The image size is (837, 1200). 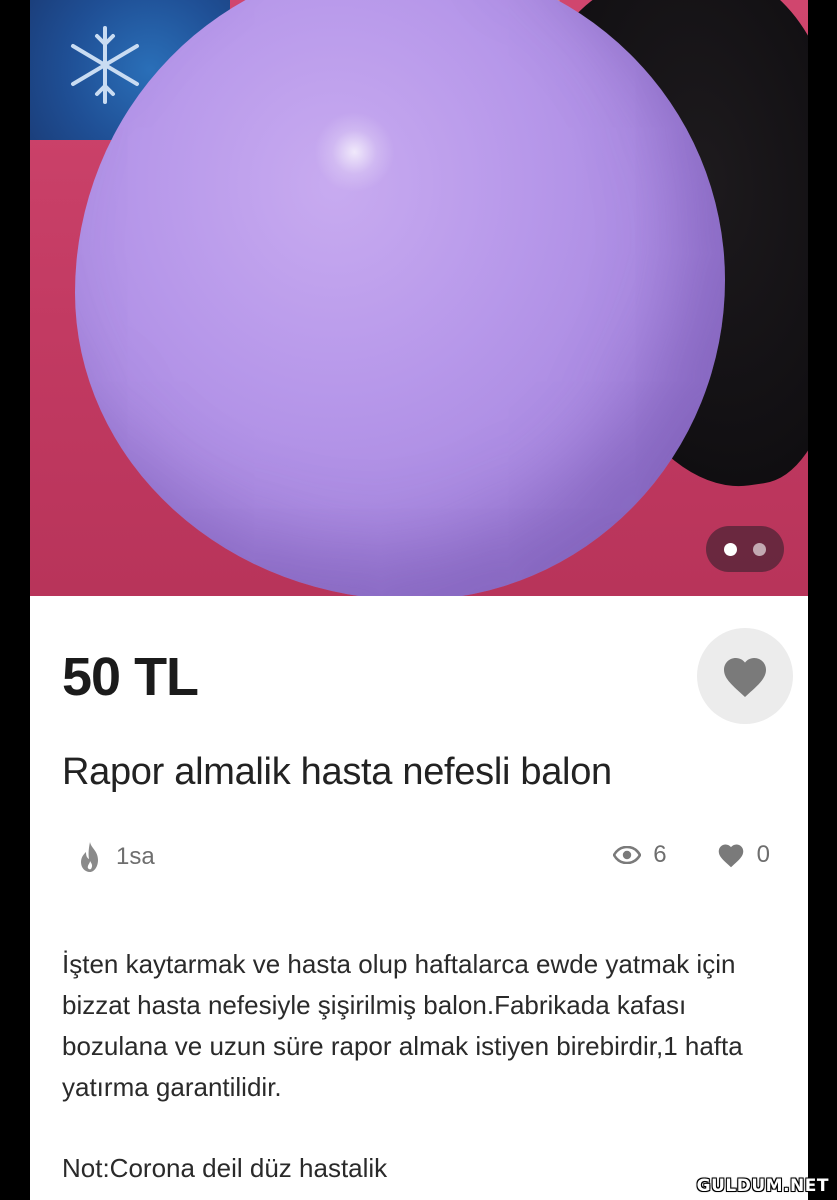 What do you see at coordinates (763, 854) in the screenshot?
I see `like-count: 0` at bounding box center [763, 854].